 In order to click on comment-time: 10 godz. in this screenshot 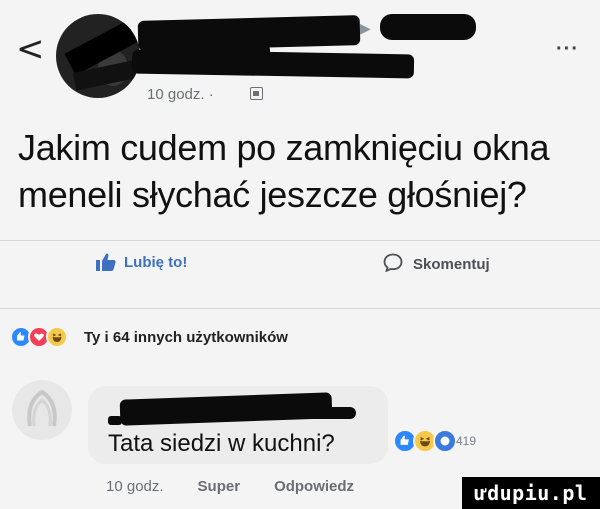, I will do `click(135, 486)`.